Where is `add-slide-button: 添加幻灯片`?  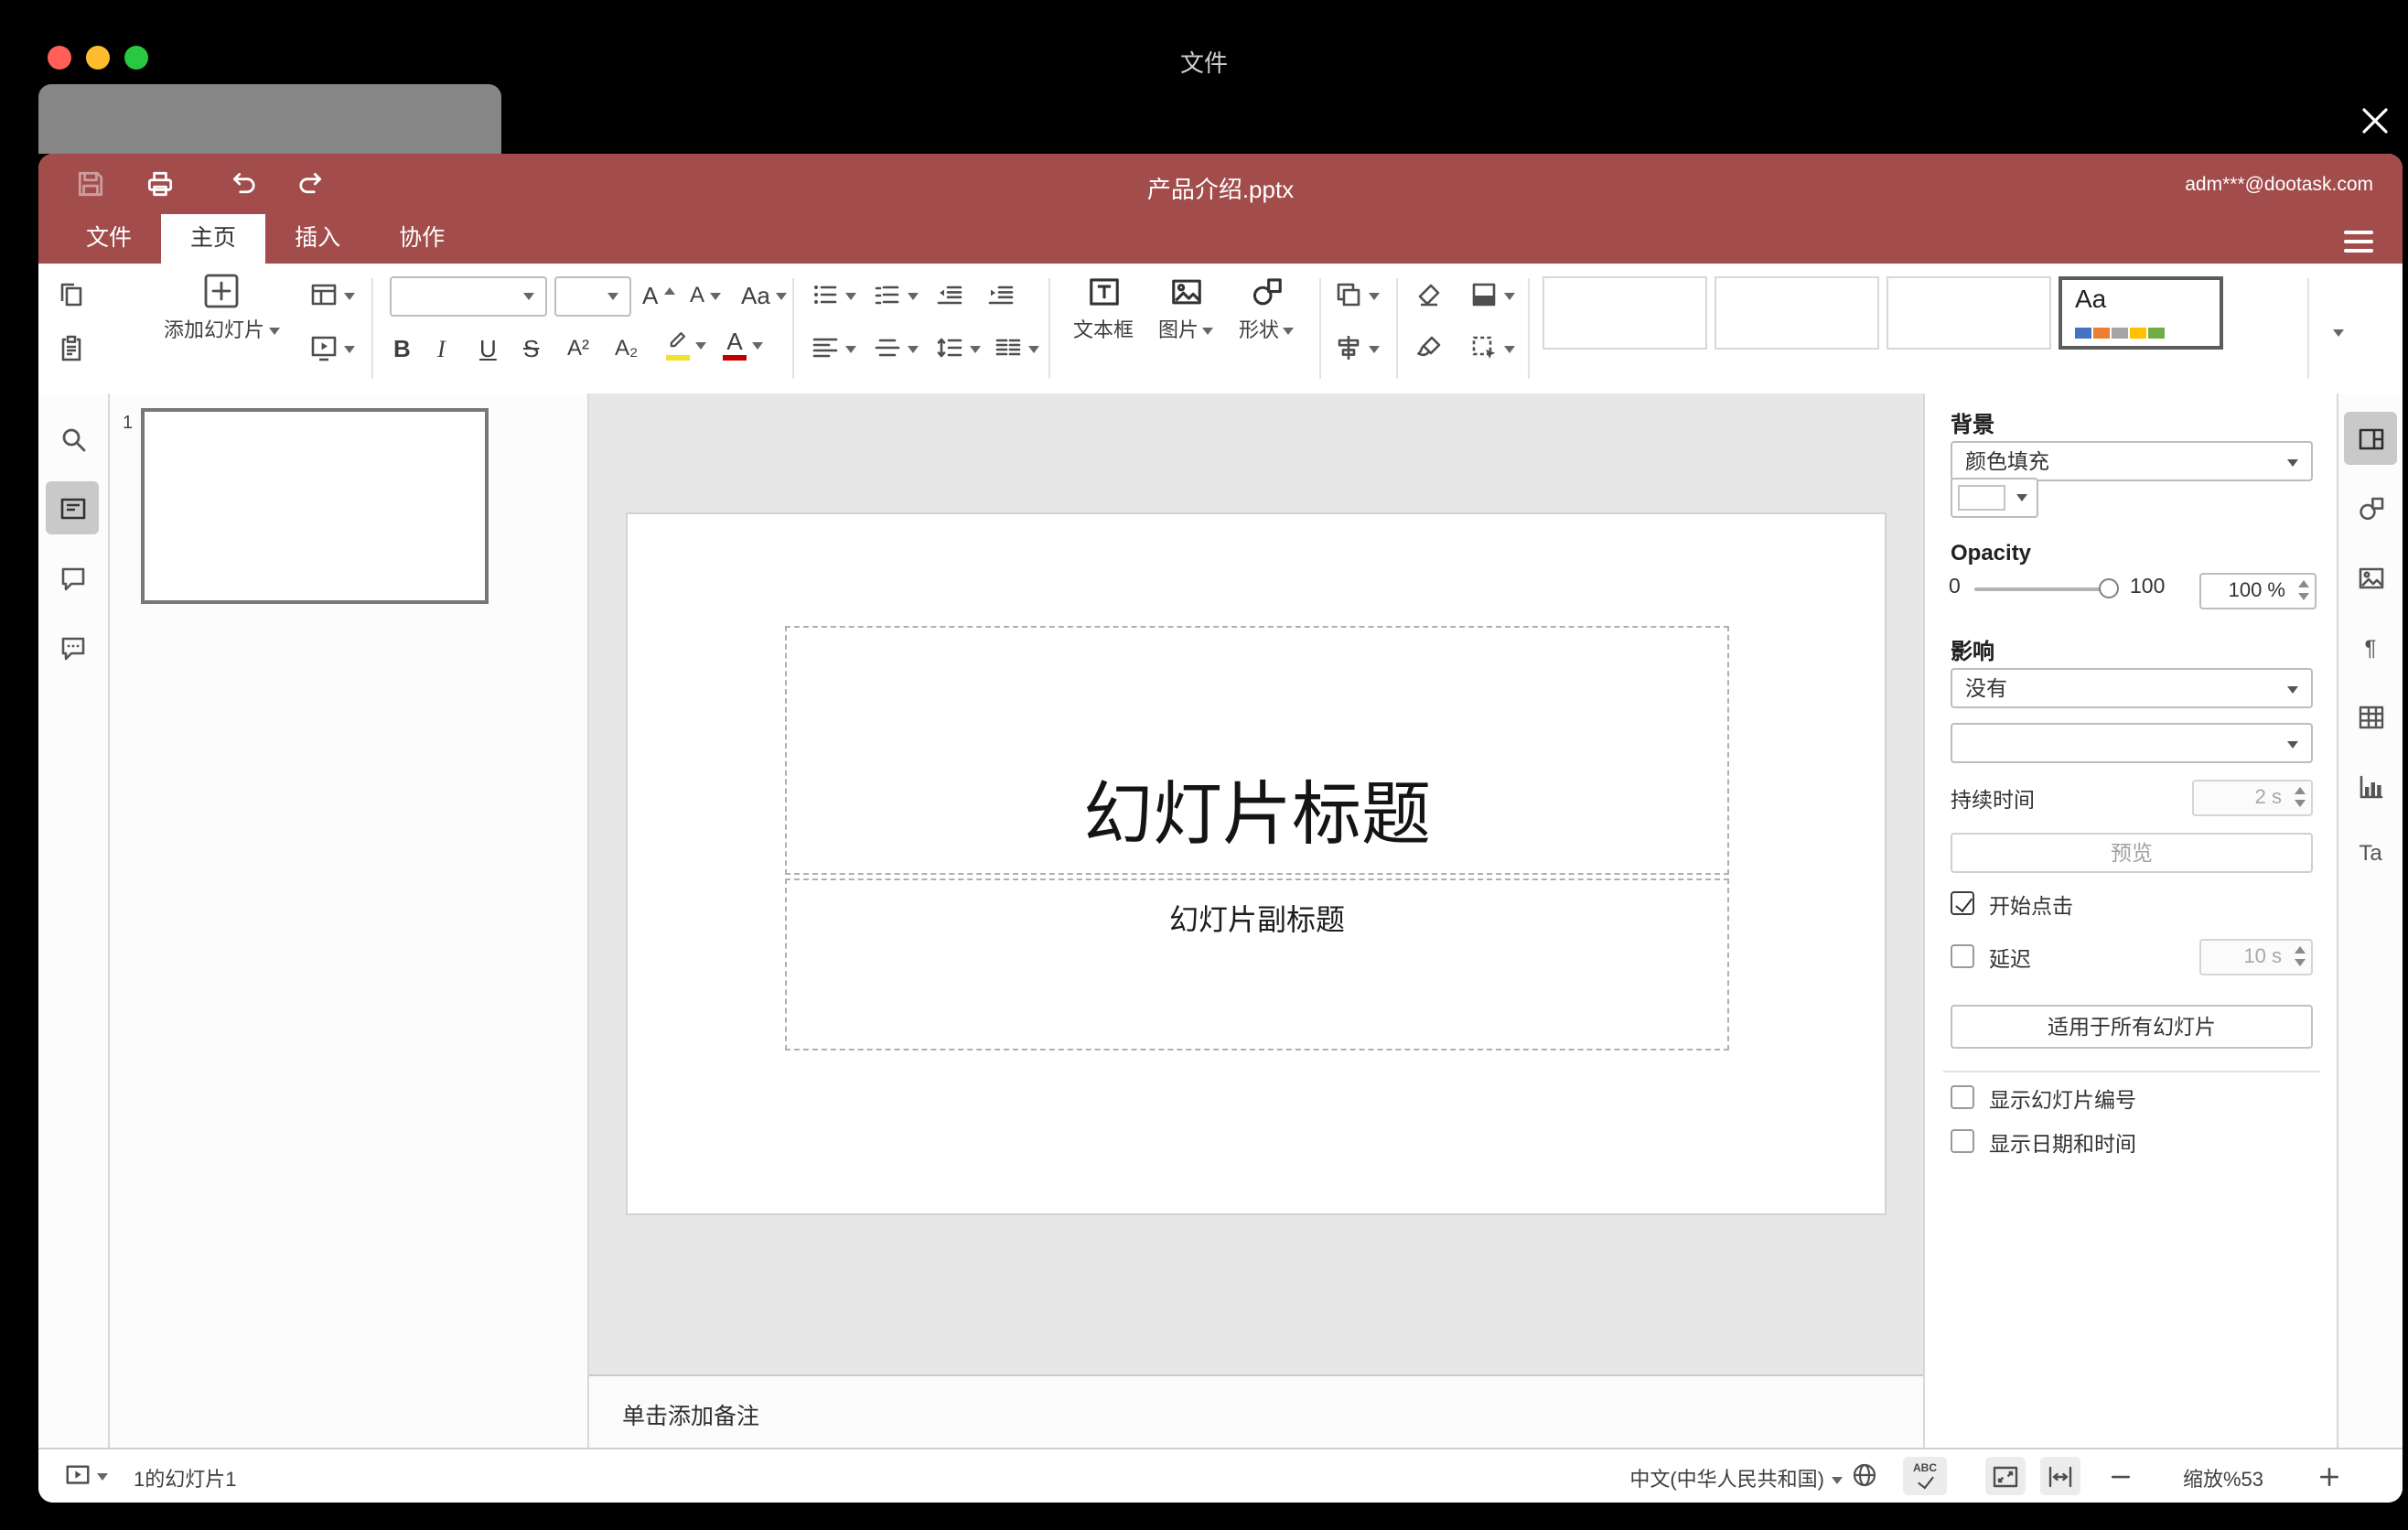
add-slide-button: 添加幻灯片 is located at coordinates (221, 307).